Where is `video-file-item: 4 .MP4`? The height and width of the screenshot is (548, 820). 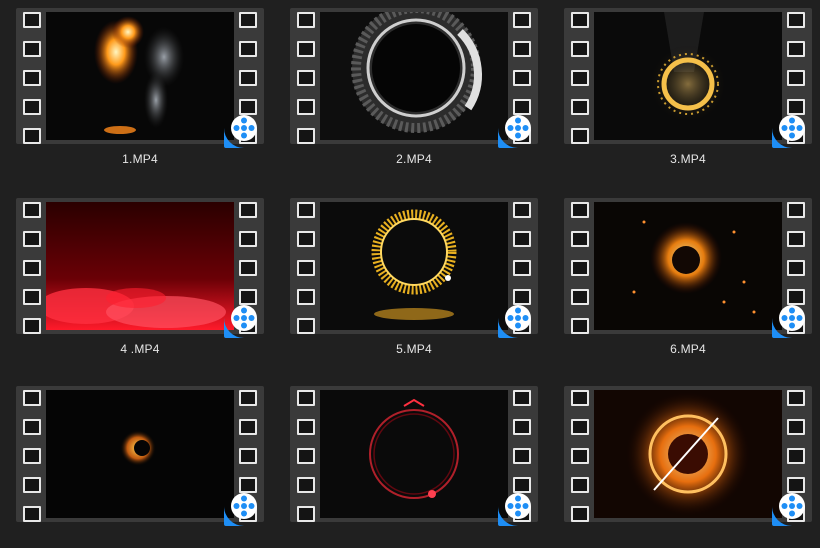
video-file-item: 4 .MP4 is located at coordinates (132, 275).